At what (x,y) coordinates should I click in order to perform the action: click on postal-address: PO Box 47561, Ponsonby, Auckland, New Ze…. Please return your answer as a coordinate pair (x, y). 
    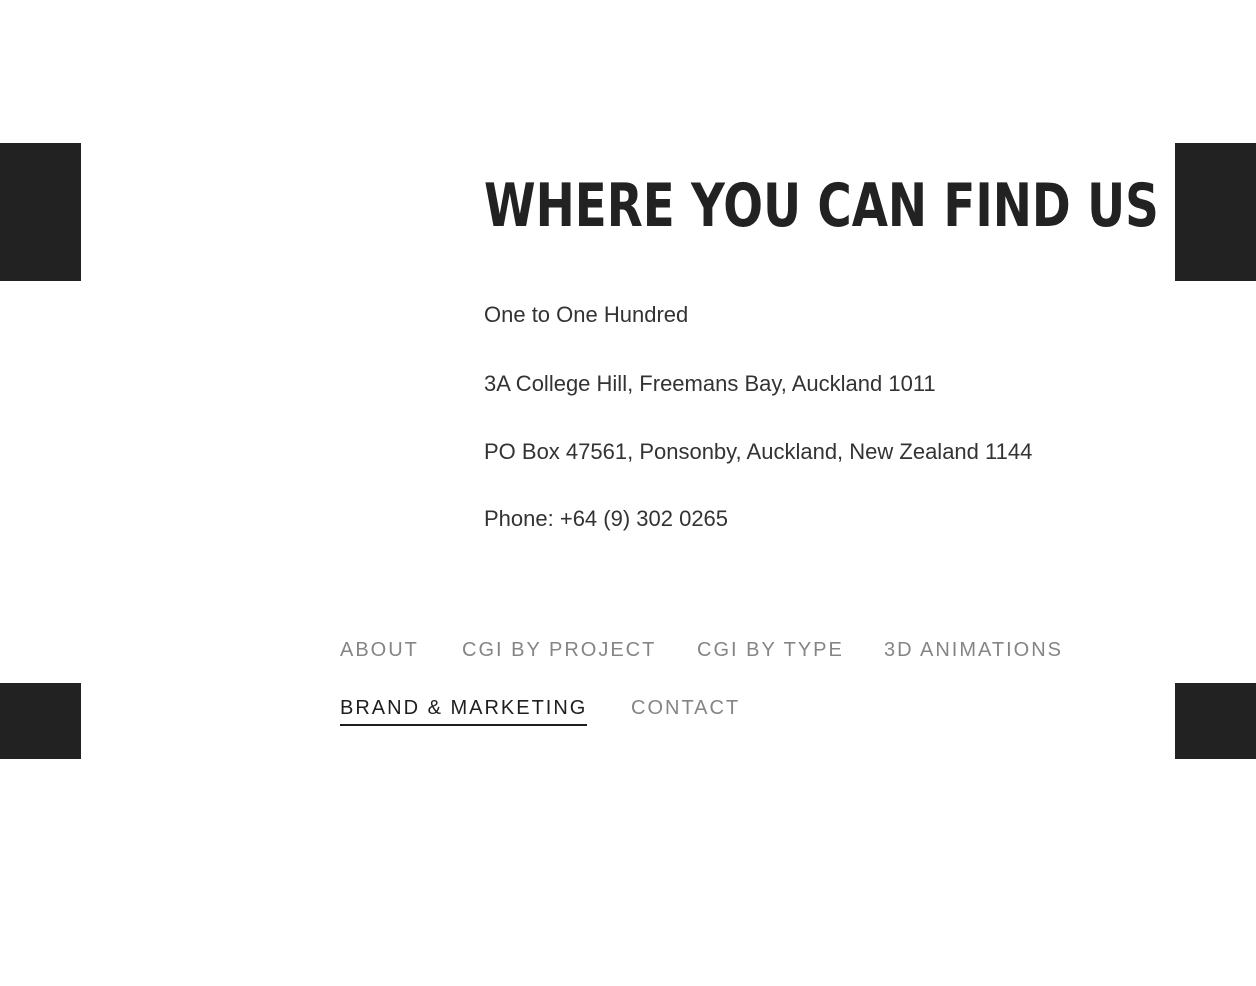
    Looking at the image, I should click on (758, 451).